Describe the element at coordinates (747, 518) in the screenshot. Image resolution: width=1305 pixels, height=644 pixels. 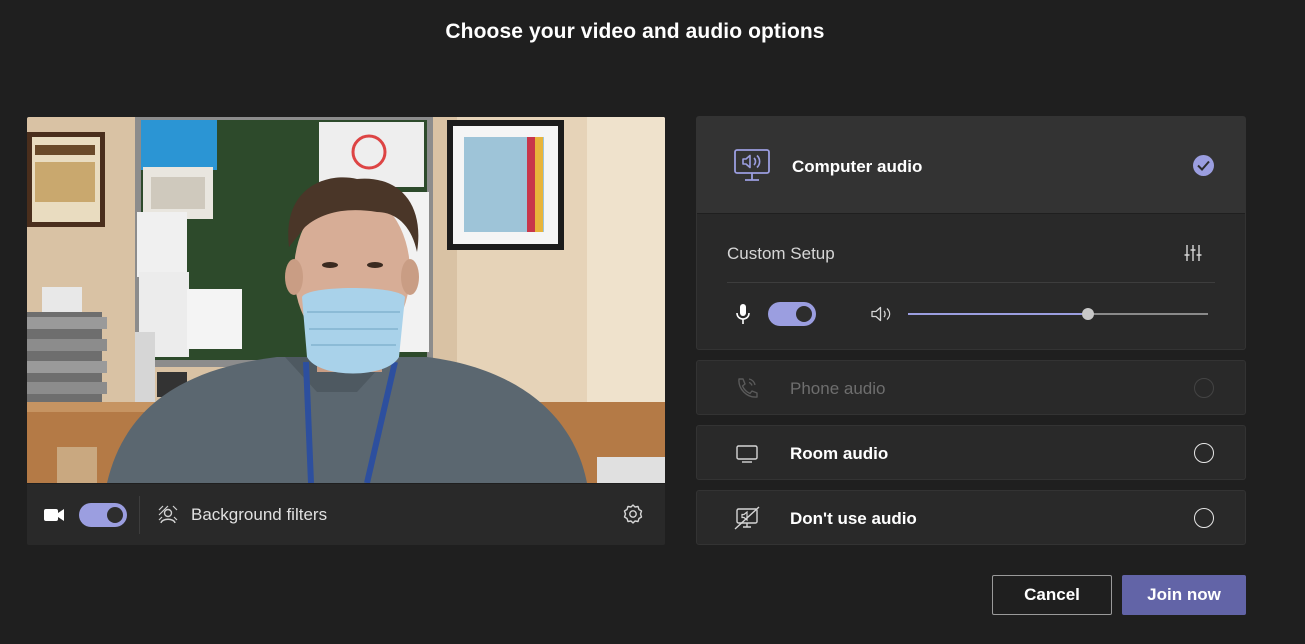
I see `audio-off-icon` at that location.